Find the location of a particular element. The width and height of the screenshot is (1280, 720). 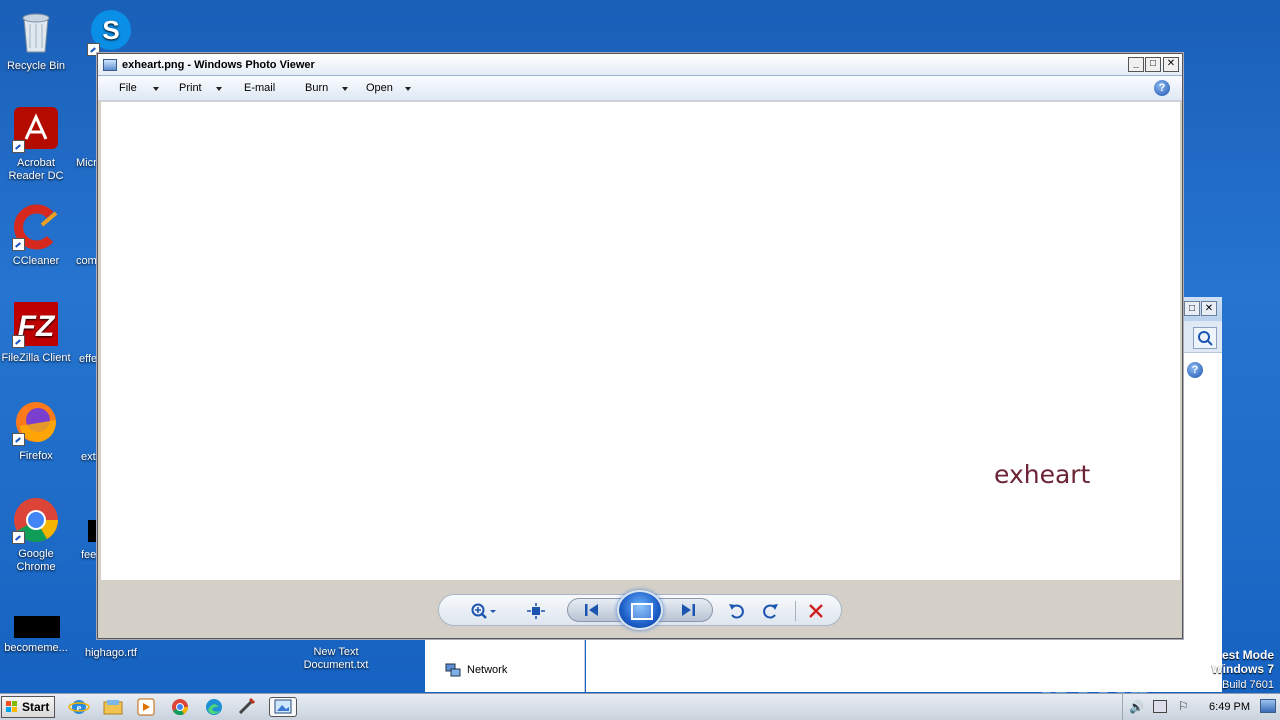

action-center-flag-icon: ⚐ is located at coordinates (1183, 706).